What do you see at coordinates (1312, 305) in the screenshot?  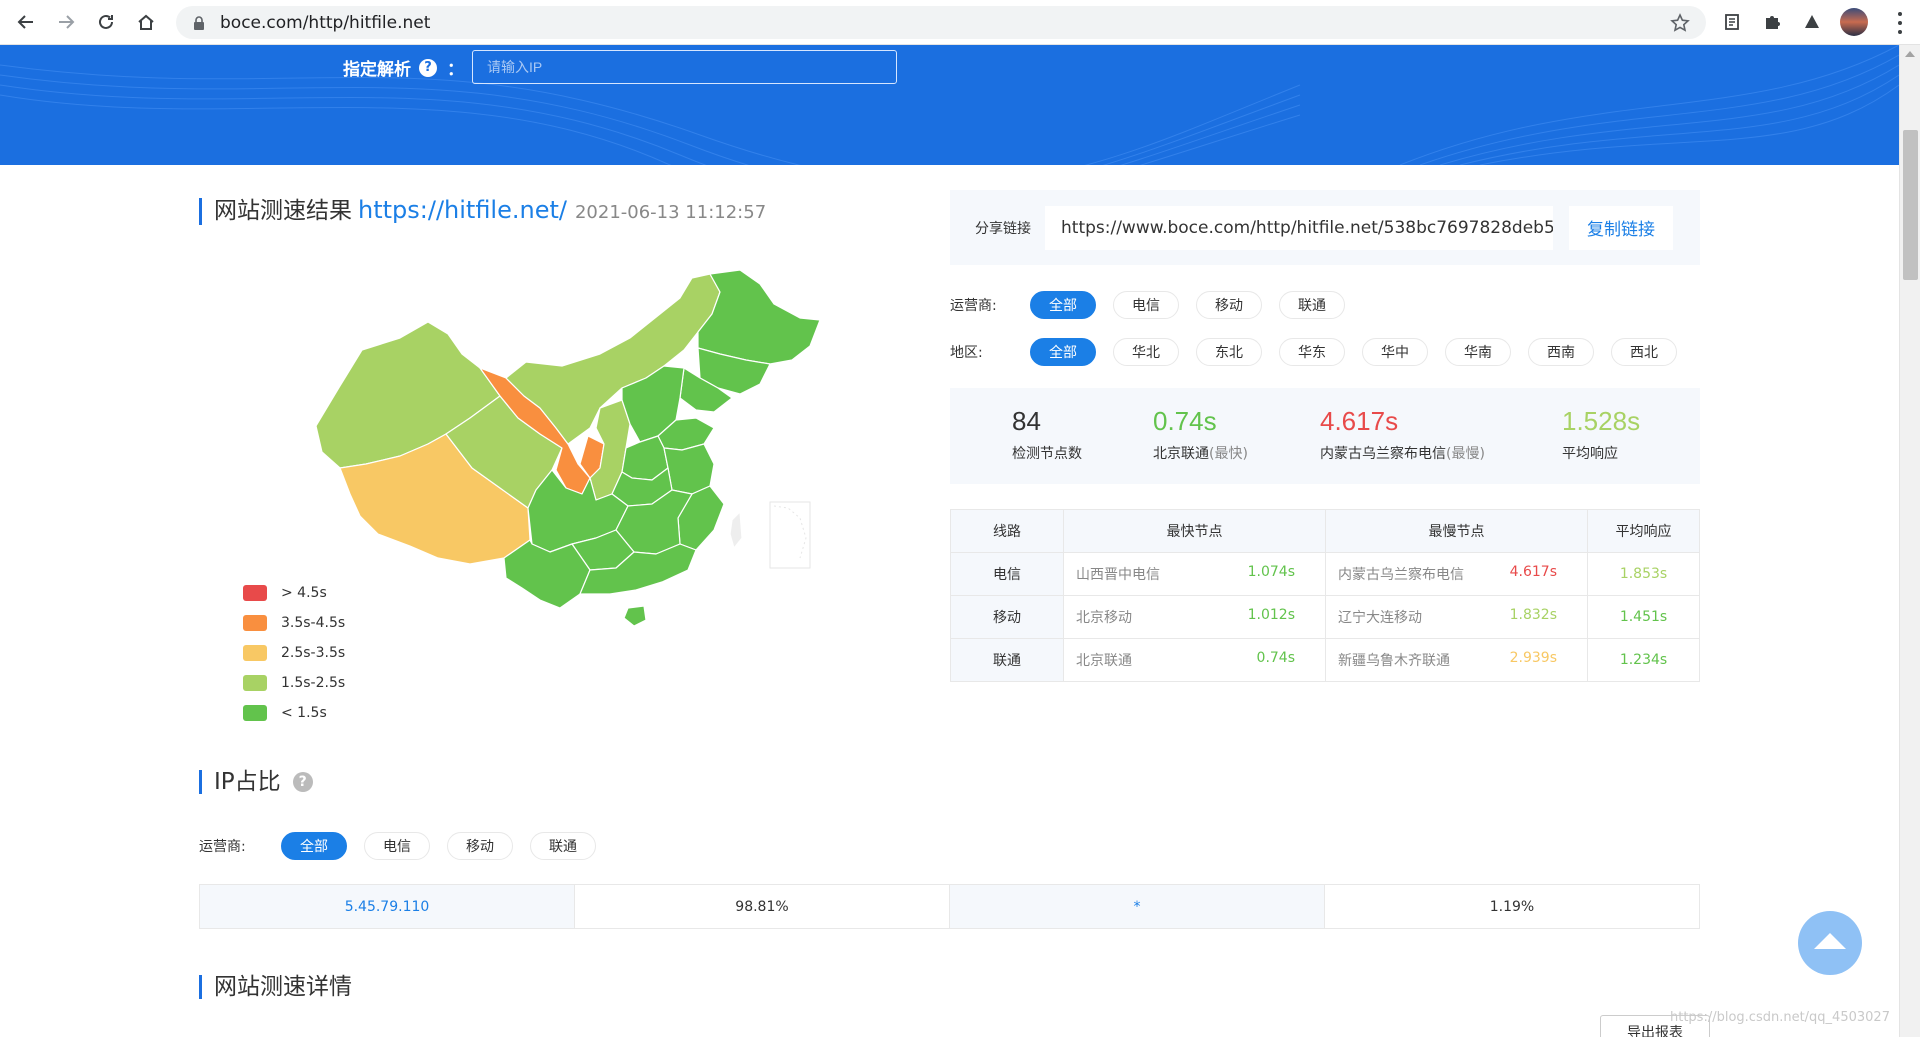 I see `carrier-chip-unicom: 联通` at bounding box center [1312, 305].